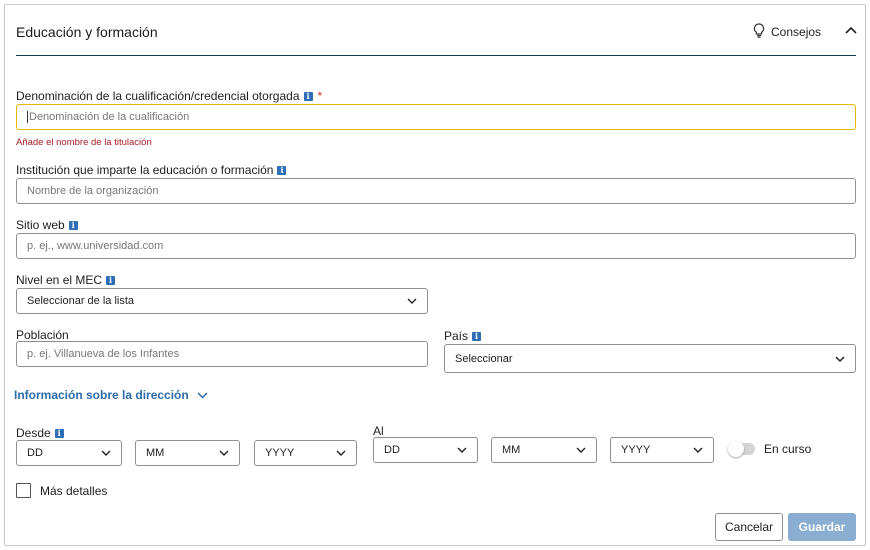 The width and height of the screenshot is (870, 550). What do you see at coordinates (74, 490) in the screenshot?
I see `more-details-label: Más detalles` at bounding box center [74, 490].